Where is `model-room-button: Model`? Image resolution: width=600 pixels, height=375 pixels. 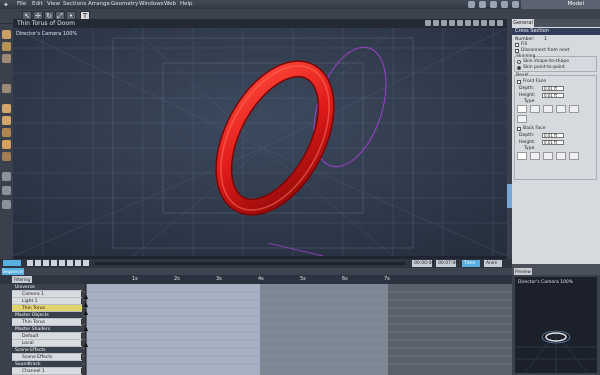
model-room-button: Model is located at coordinates (560, 4).